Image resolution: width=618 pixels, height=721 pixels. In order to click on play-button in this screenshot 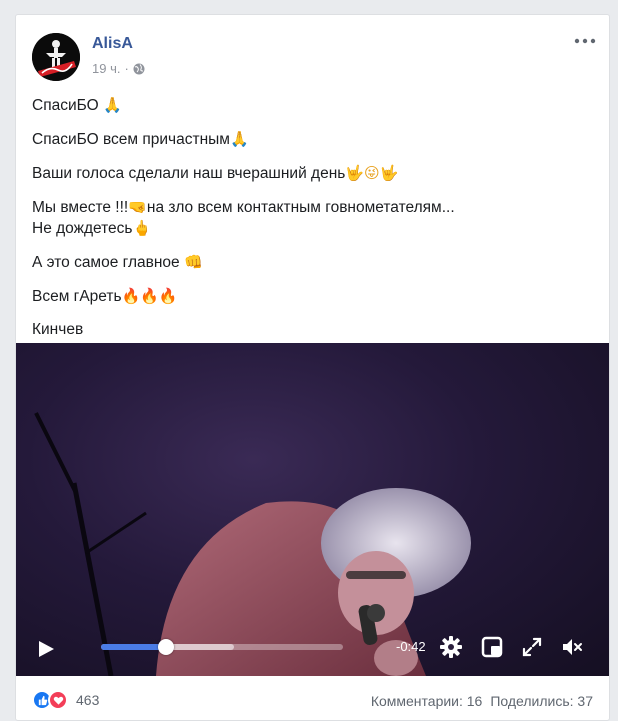, I will do `click(46, 651)`.